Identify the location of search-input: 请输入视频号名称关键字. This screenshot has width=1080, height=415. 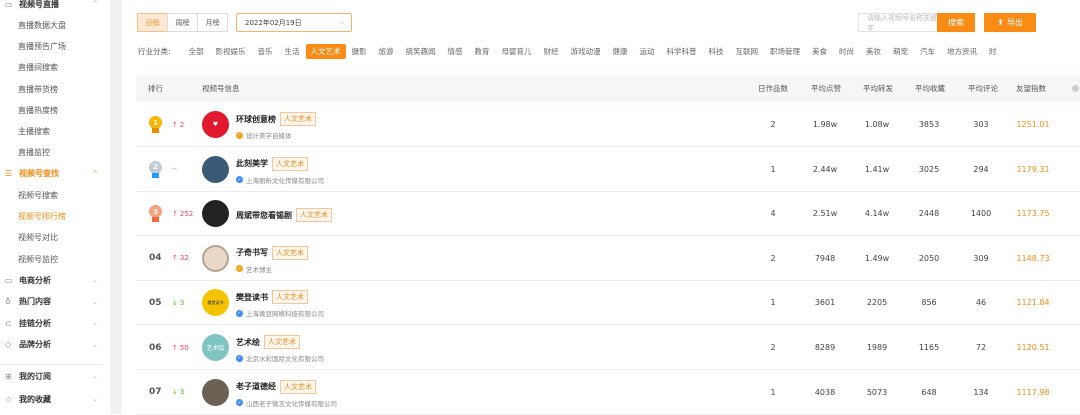
(898, 22).